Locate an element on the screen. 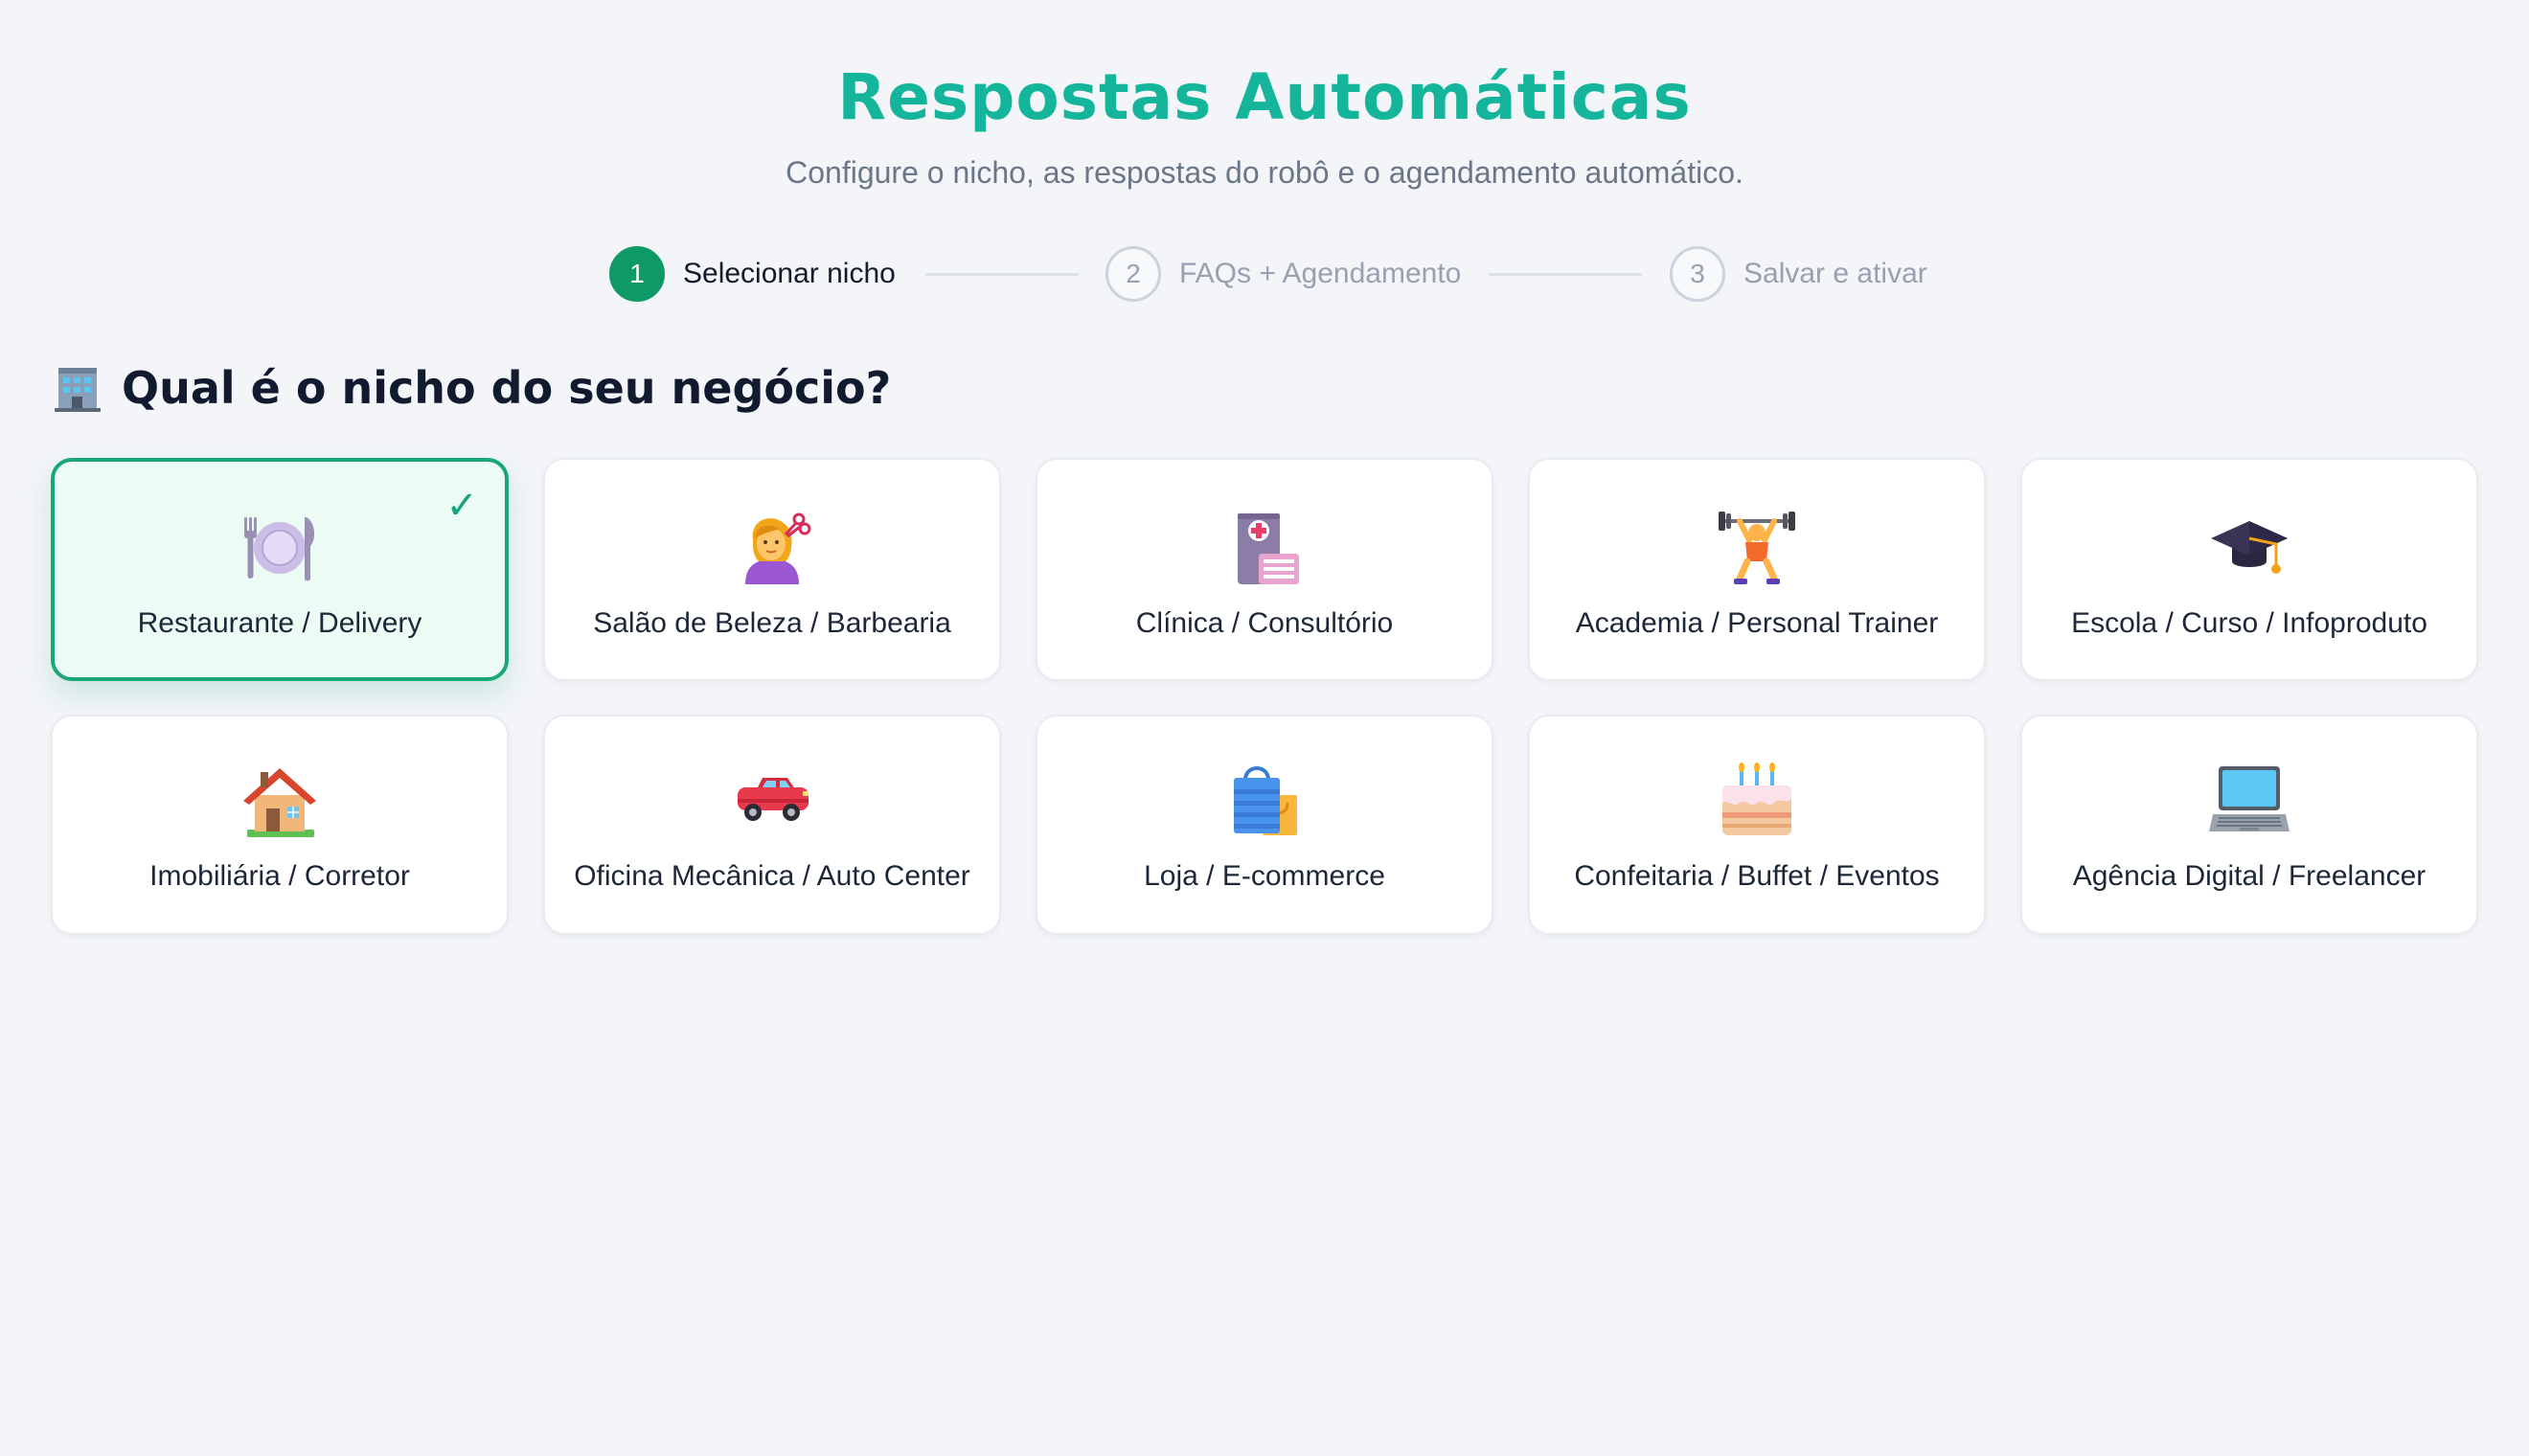  niche-label: Restaurante / Delivery is located at coordinates (279, 623).